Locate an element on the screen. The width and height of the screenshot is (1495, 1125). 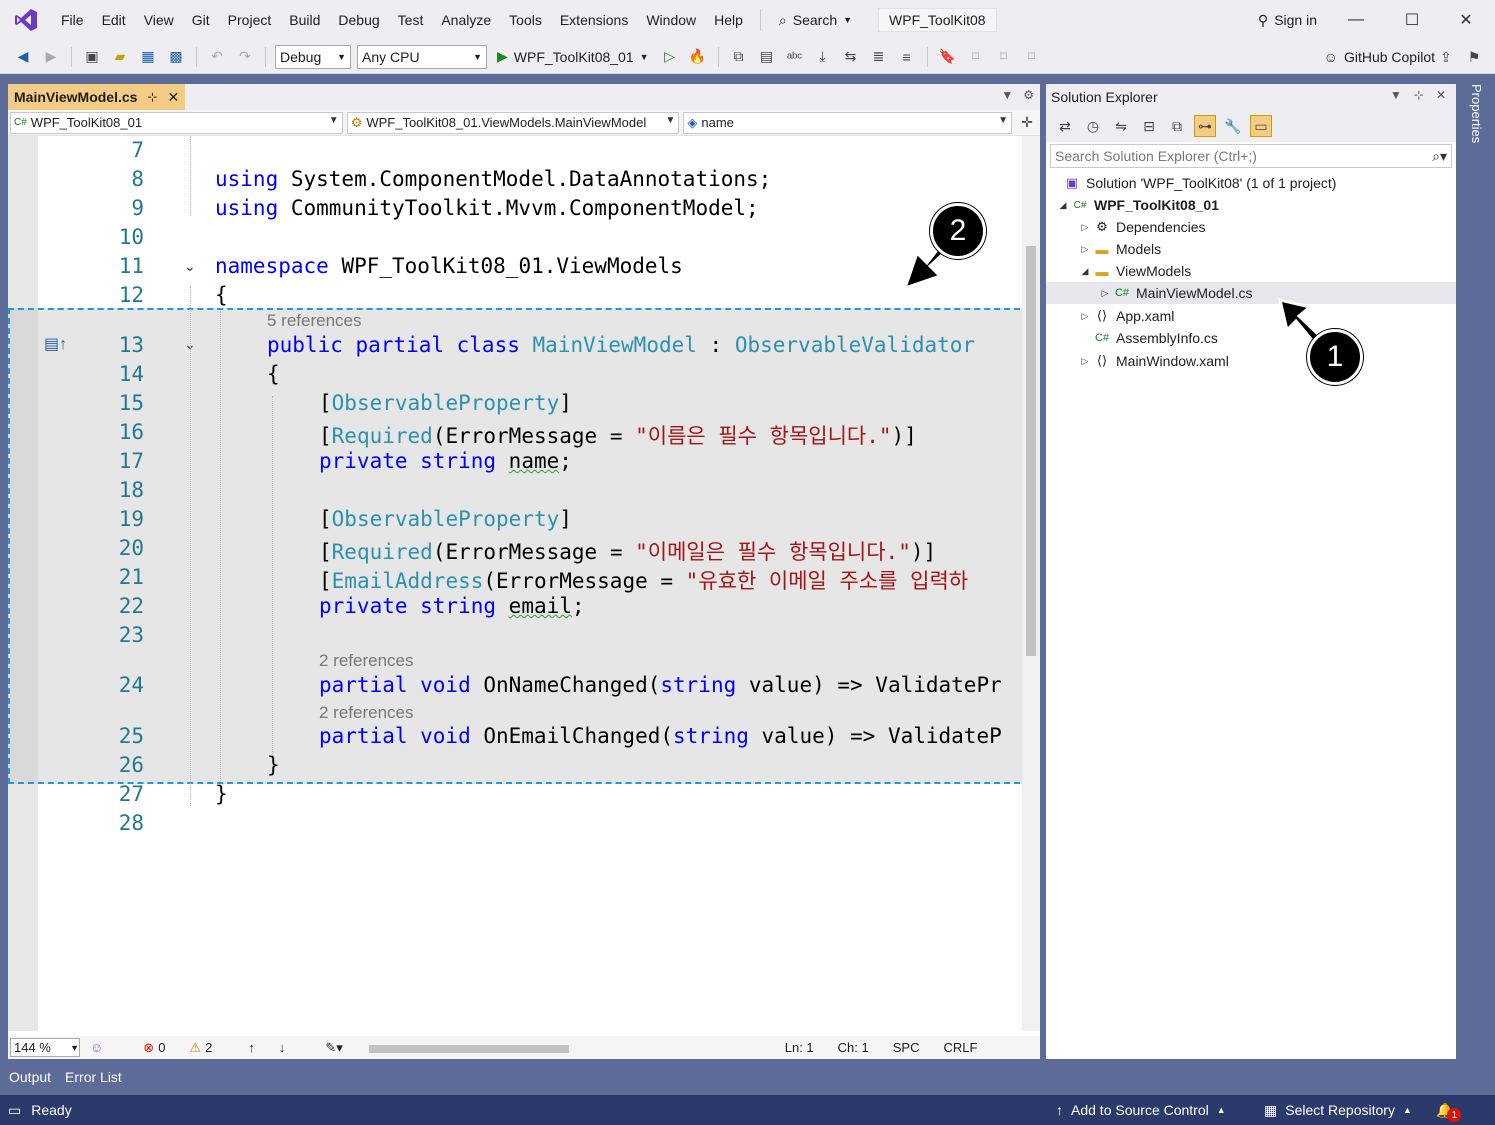
callout-1: 1 is located at coordinates (1335, 357).